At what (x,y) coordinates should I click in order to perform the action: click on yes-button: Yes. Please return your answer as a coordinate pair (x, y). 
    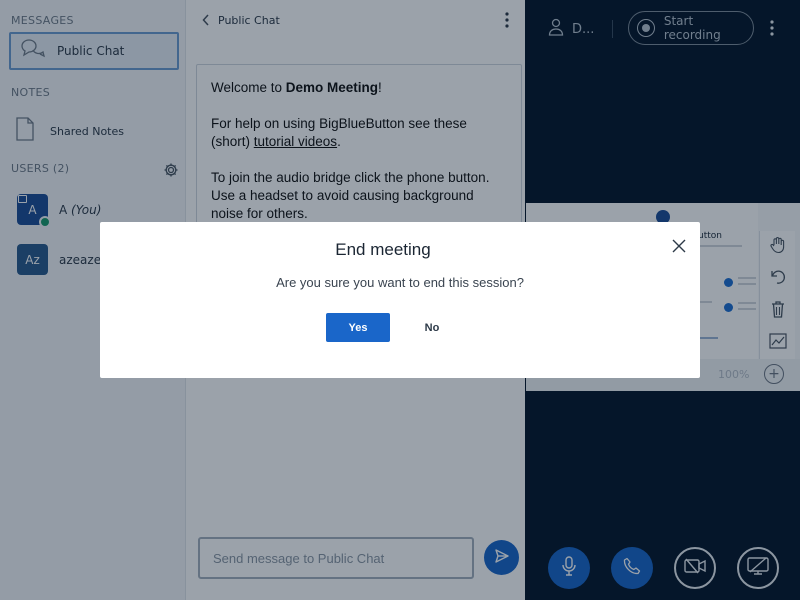
    Looking at the image, I should click on (358, 327).